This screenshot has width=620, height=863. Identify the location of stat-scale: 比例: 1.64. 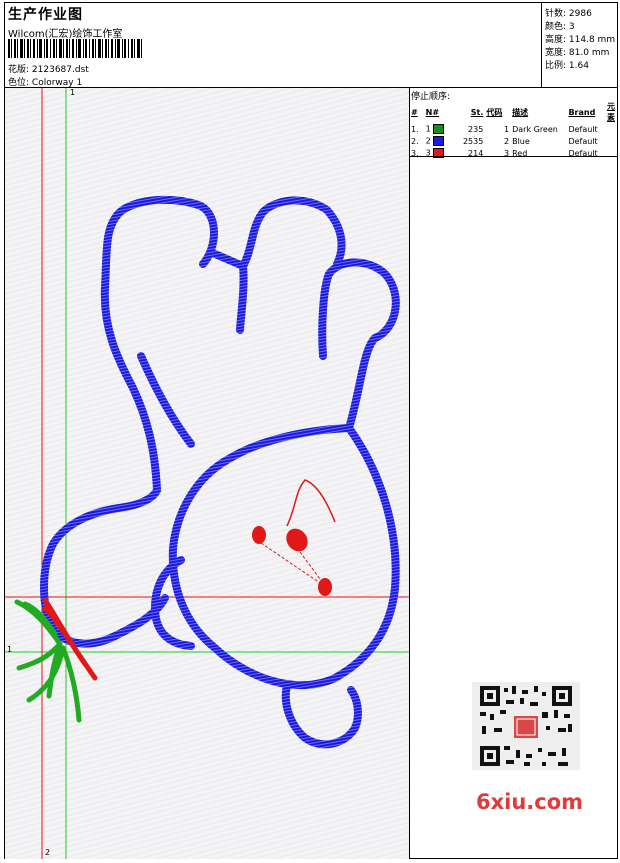
(567, 66).